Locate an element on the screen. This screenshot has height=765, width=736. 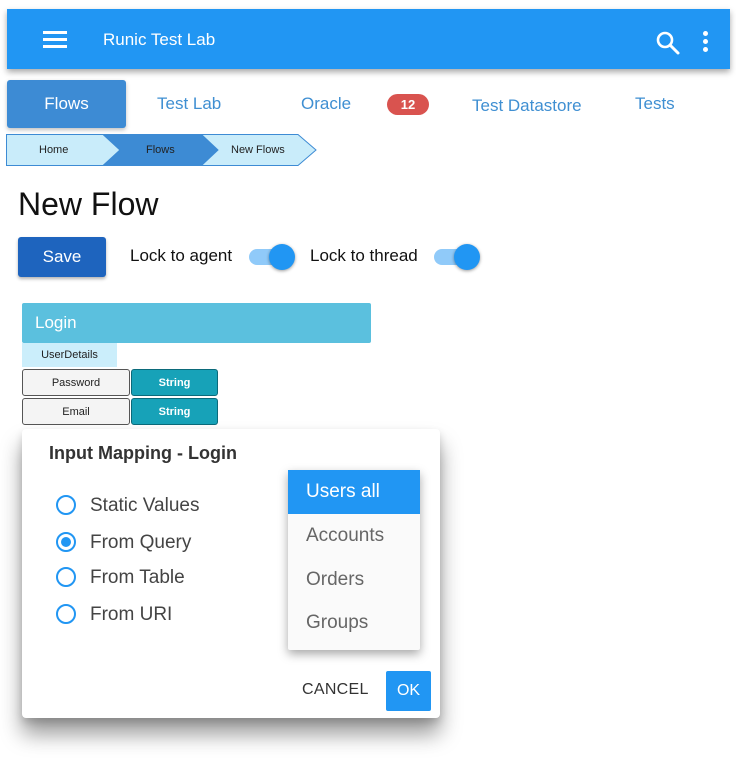
more-vert-icon is located at coordinates (705, 42).